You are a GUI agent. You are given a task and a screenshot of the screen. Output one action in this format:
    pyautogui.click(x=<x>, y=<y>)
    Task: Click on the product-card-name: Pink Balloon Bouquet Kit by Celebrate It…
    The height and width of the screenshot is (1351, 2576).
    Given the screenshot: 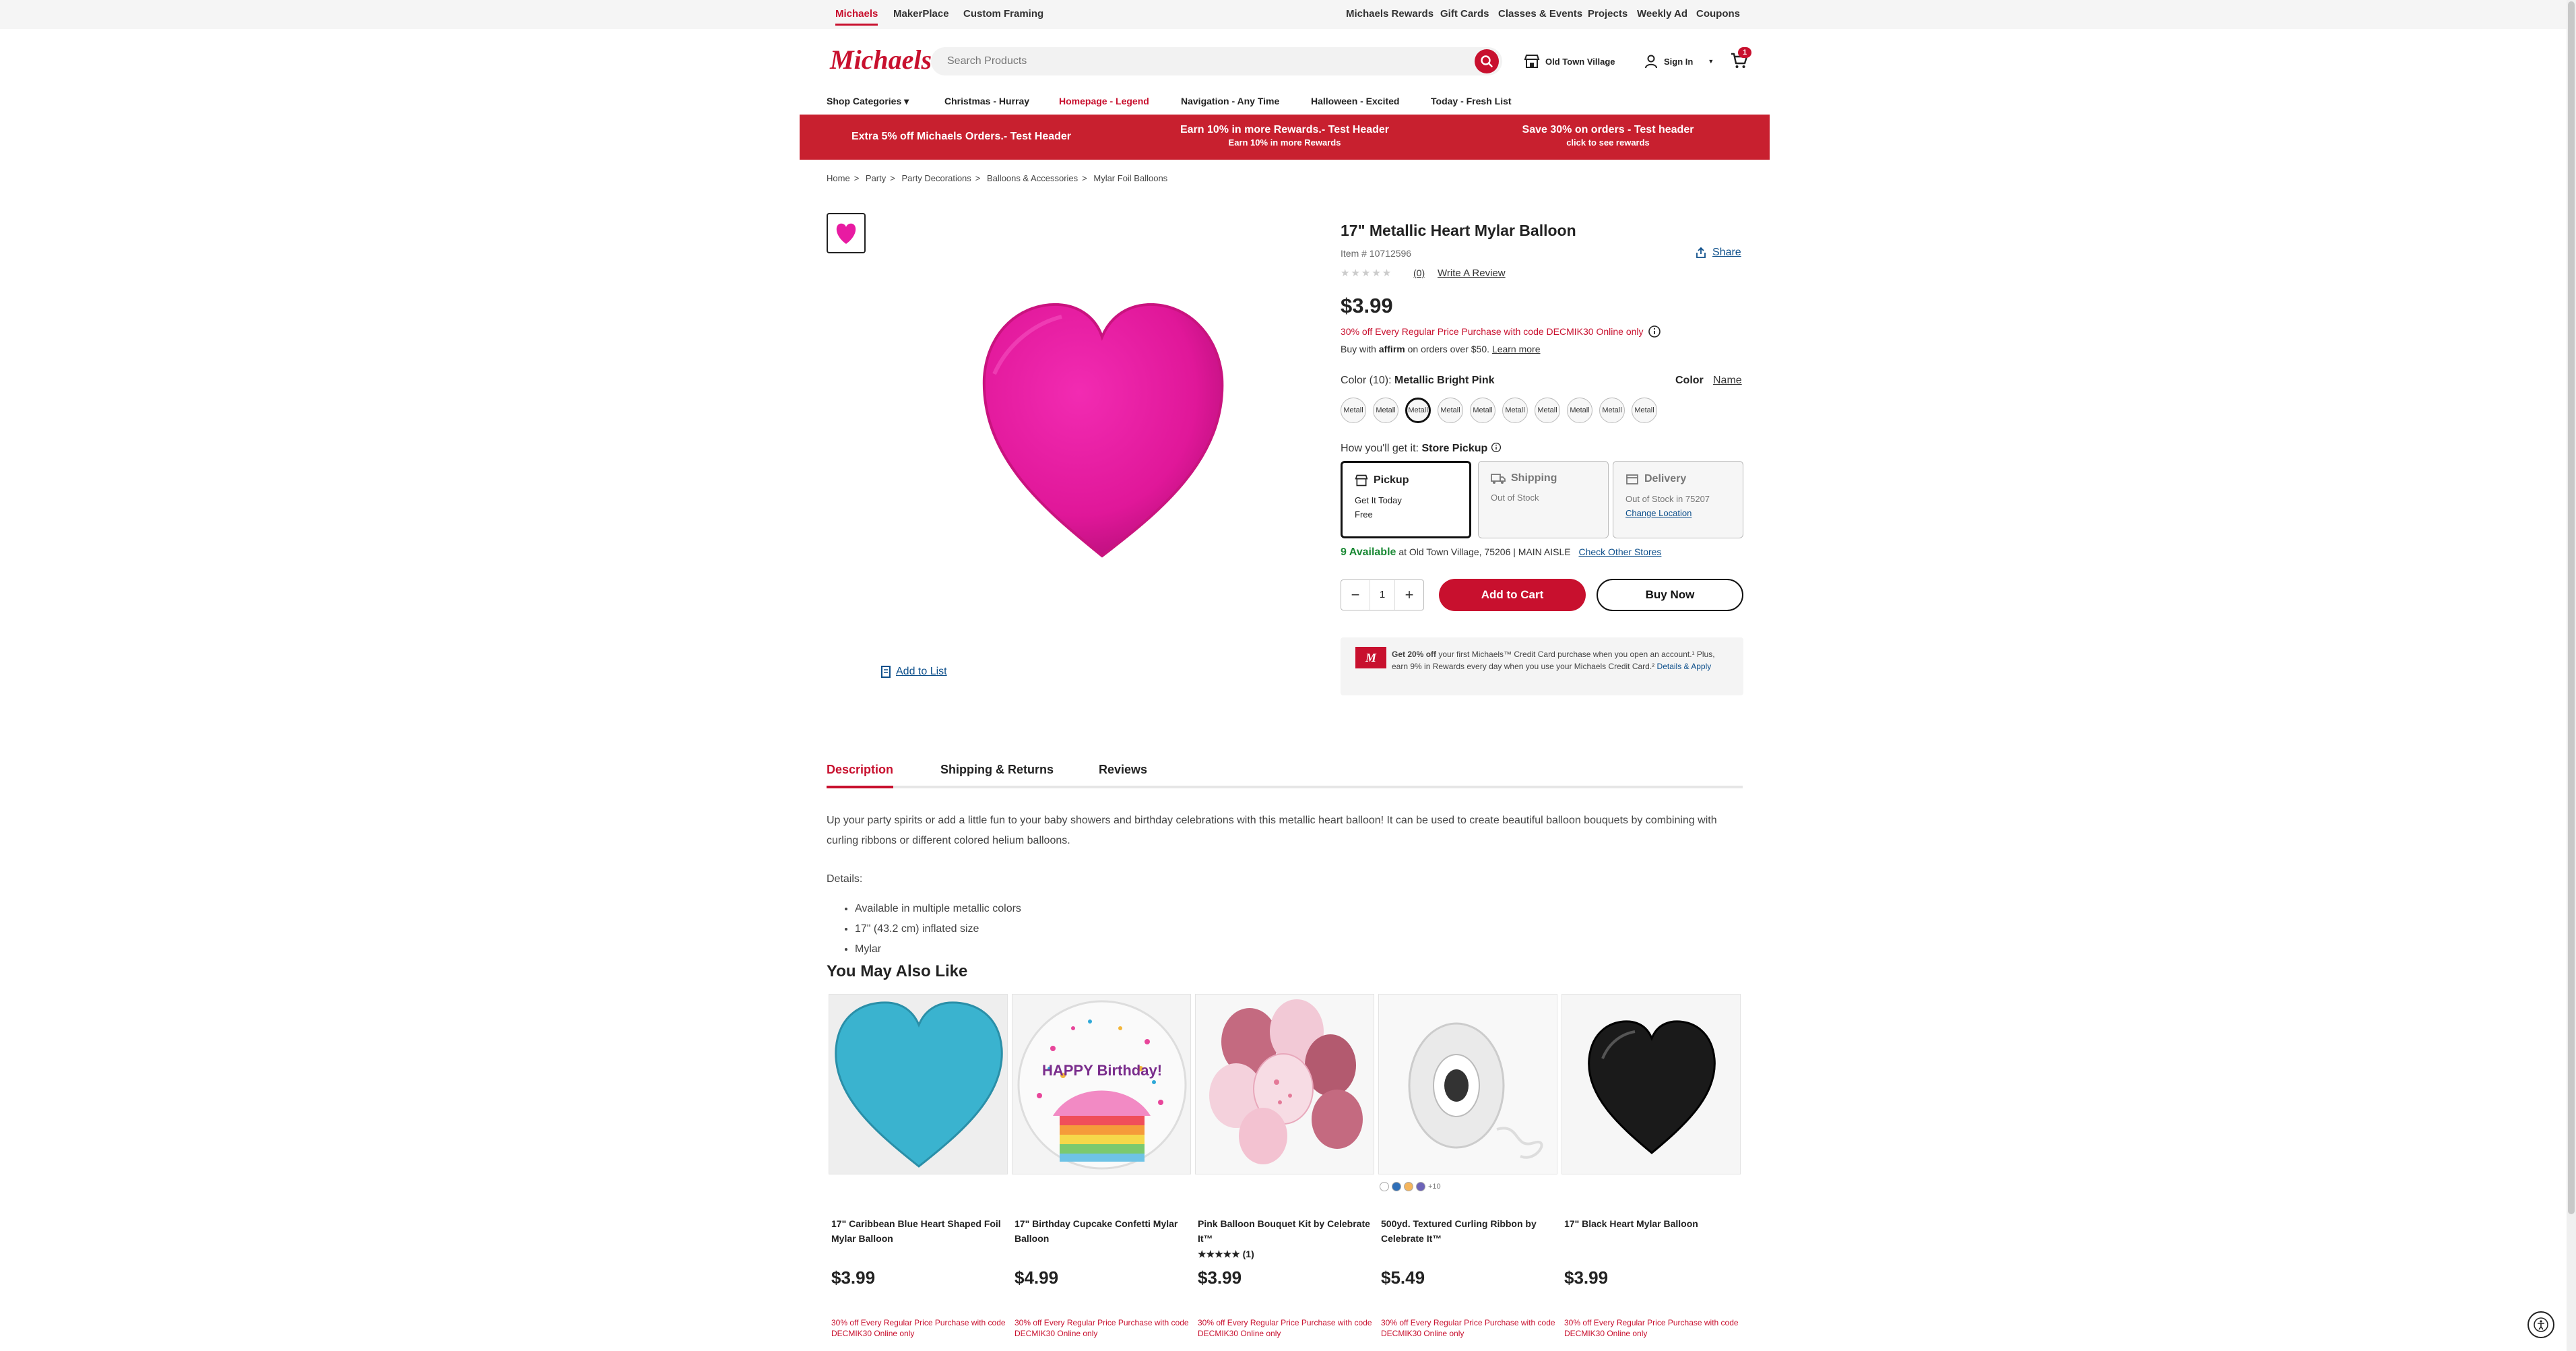 What is the action you would take?
    pyautogui.click(x=1285, y=1231)
    